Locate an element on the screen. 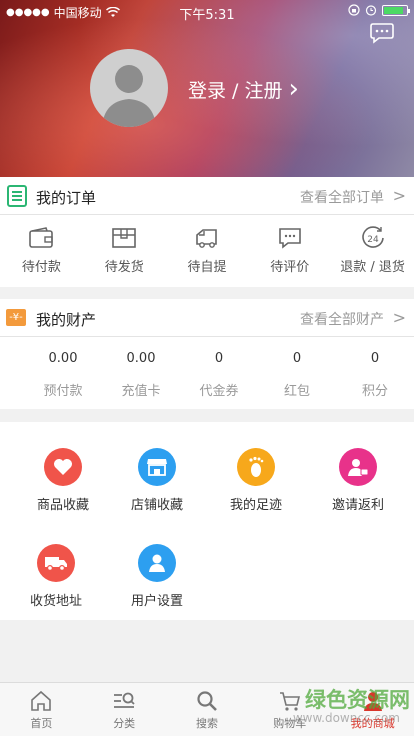 The image size is (414, 736). assets-header: -¥- 我的财产 查看全部财产 > is located at coordinates (207, 318).